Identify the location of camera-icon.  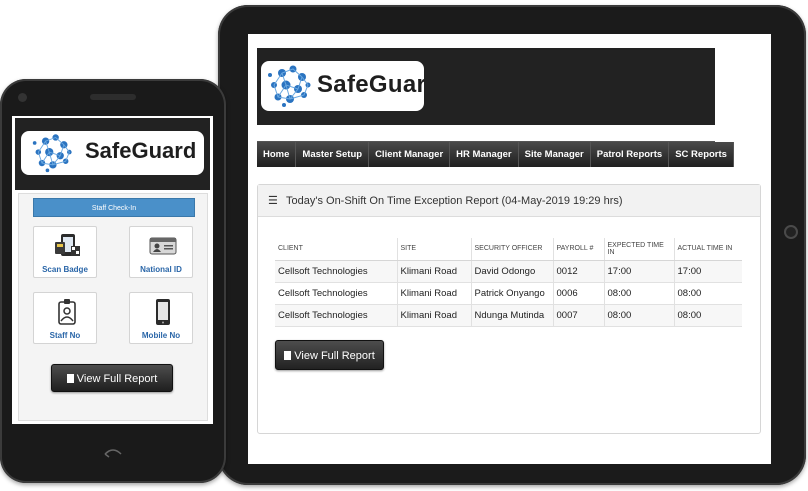
(22, 97).